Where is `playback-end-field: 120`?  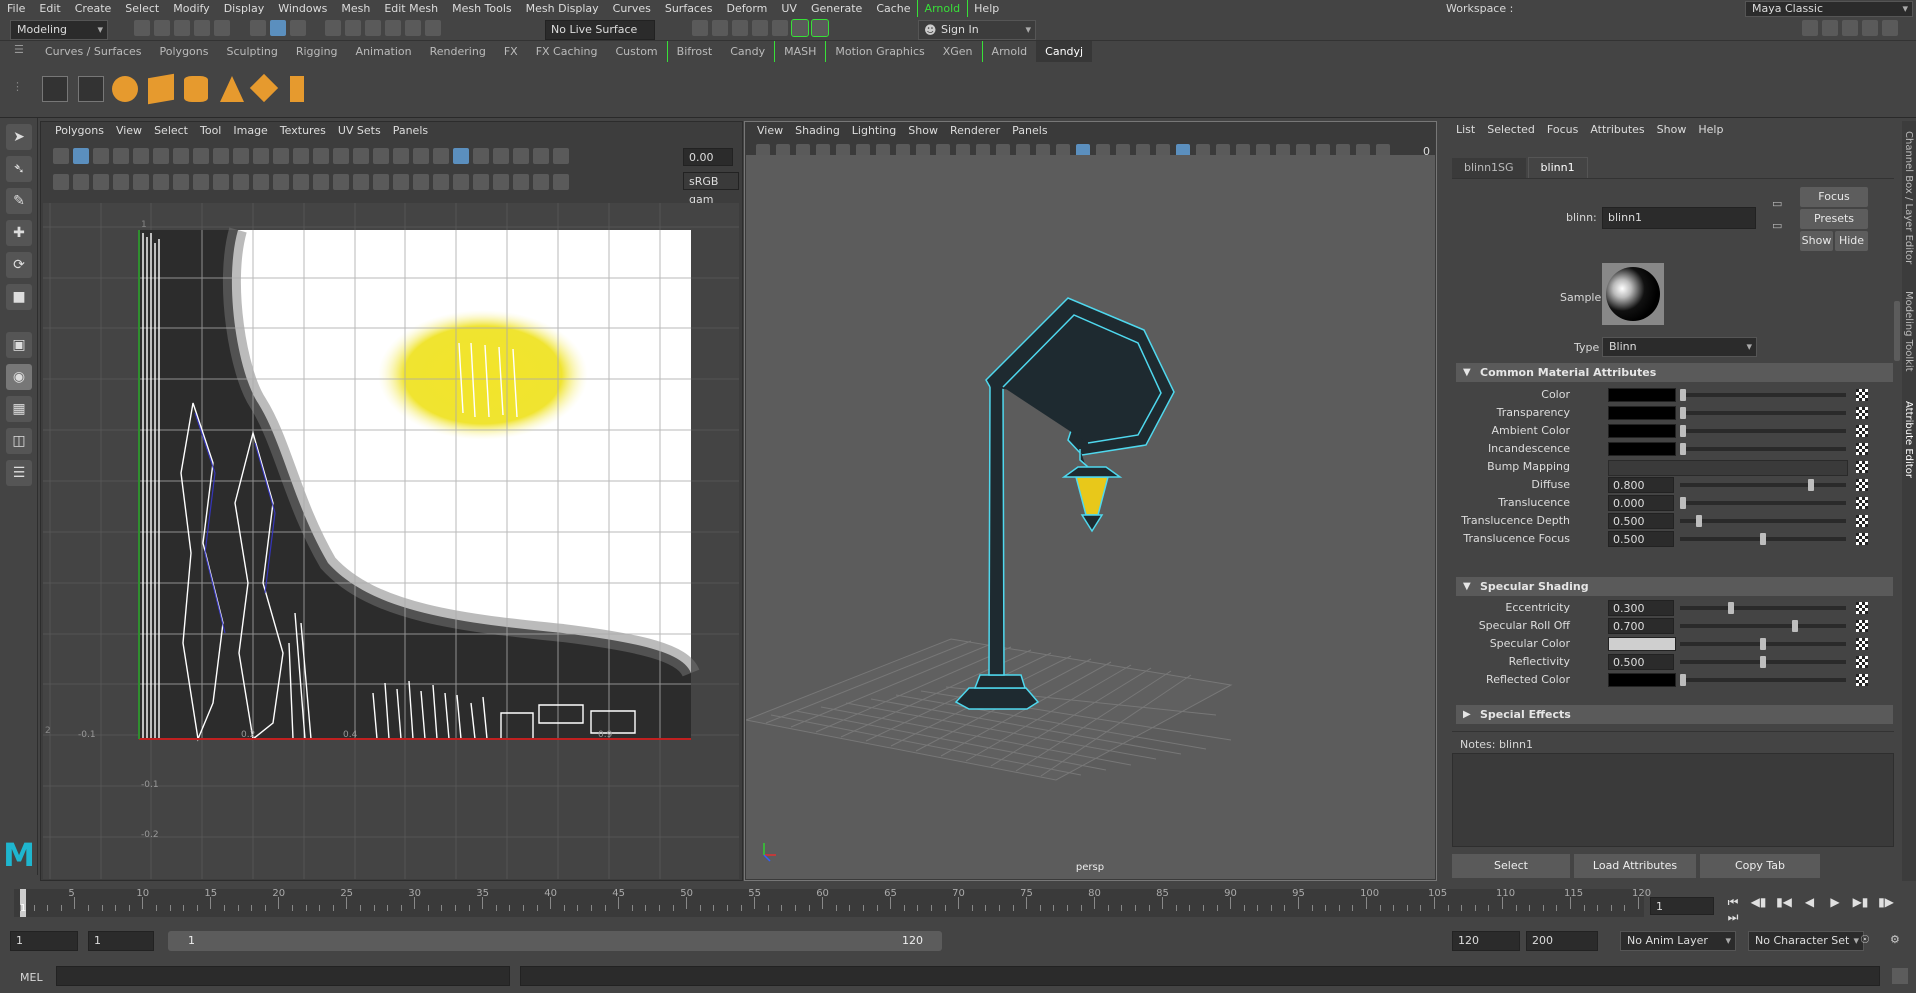 playback-end-field: 120 is located at coordinates (1486, 941).